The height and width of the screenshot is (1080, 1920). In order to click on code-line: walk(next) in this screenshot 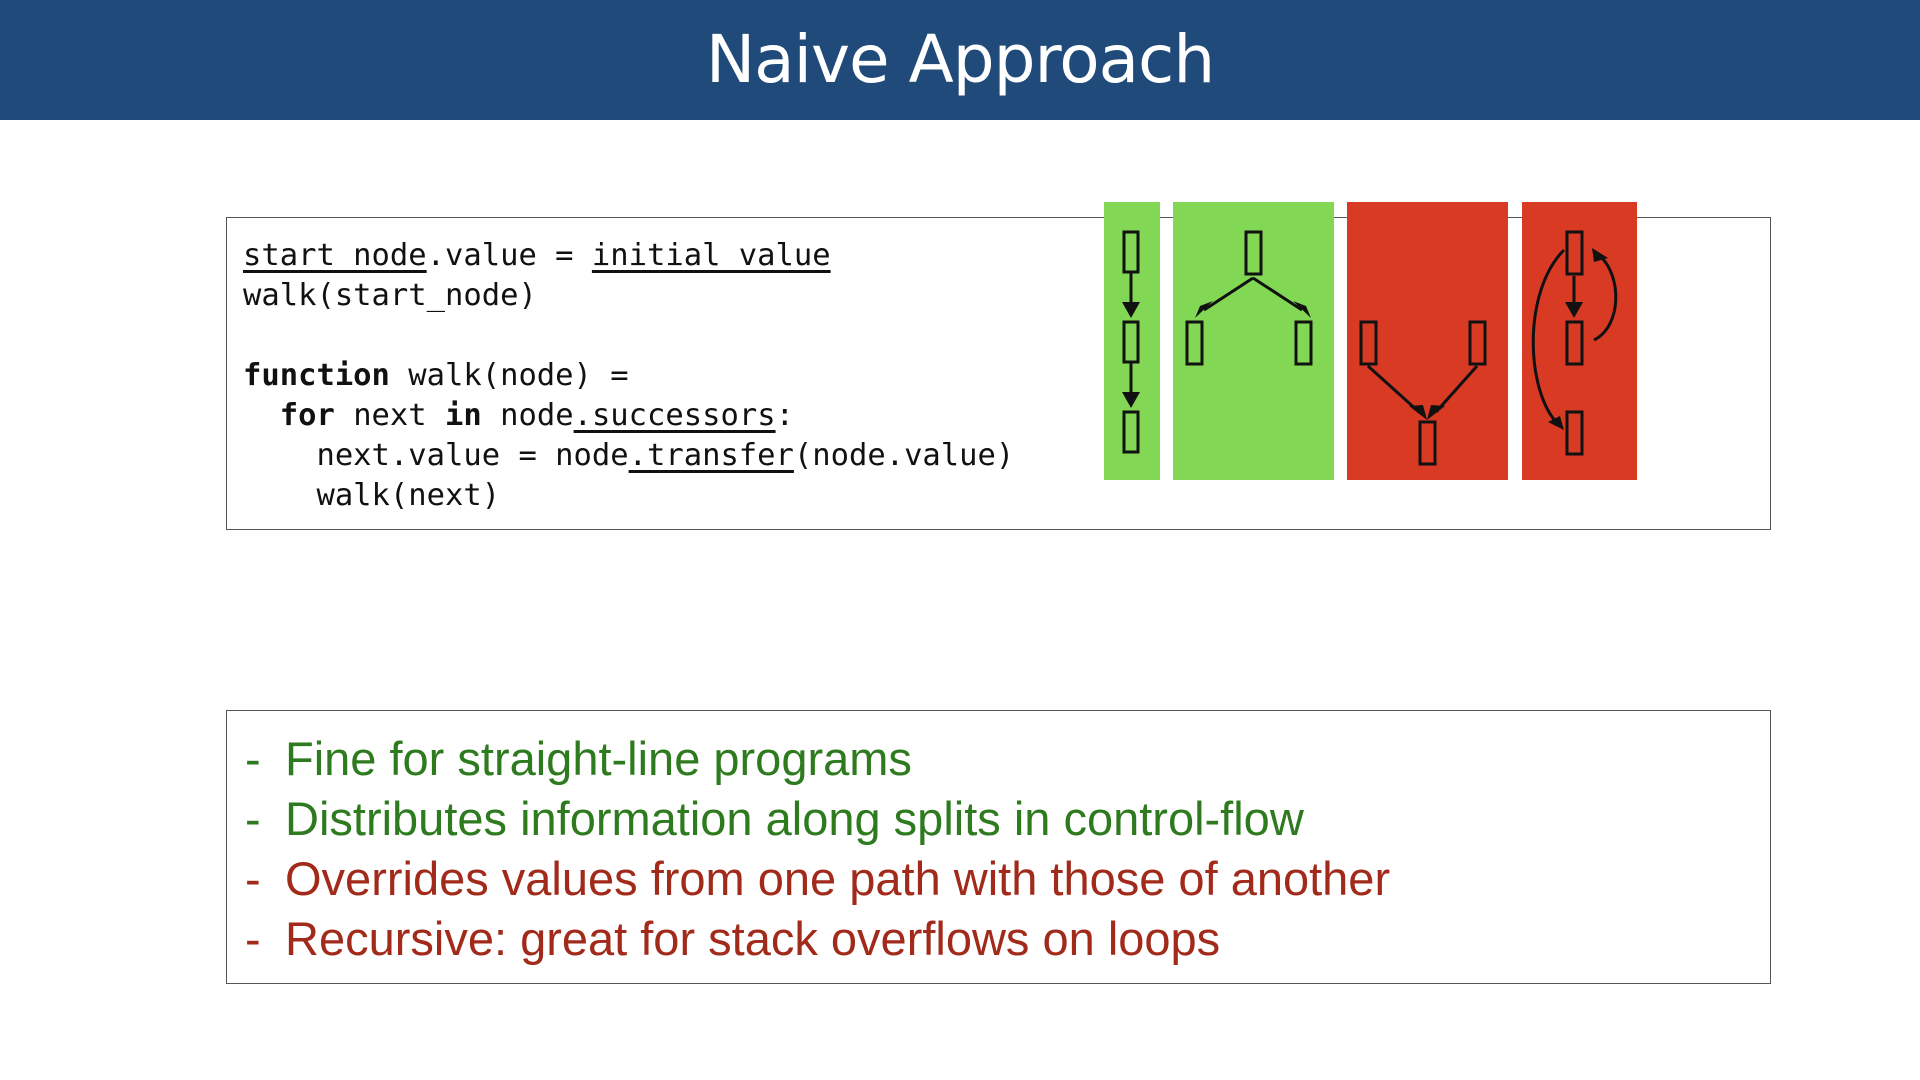, I will do `click(628, 496)`.